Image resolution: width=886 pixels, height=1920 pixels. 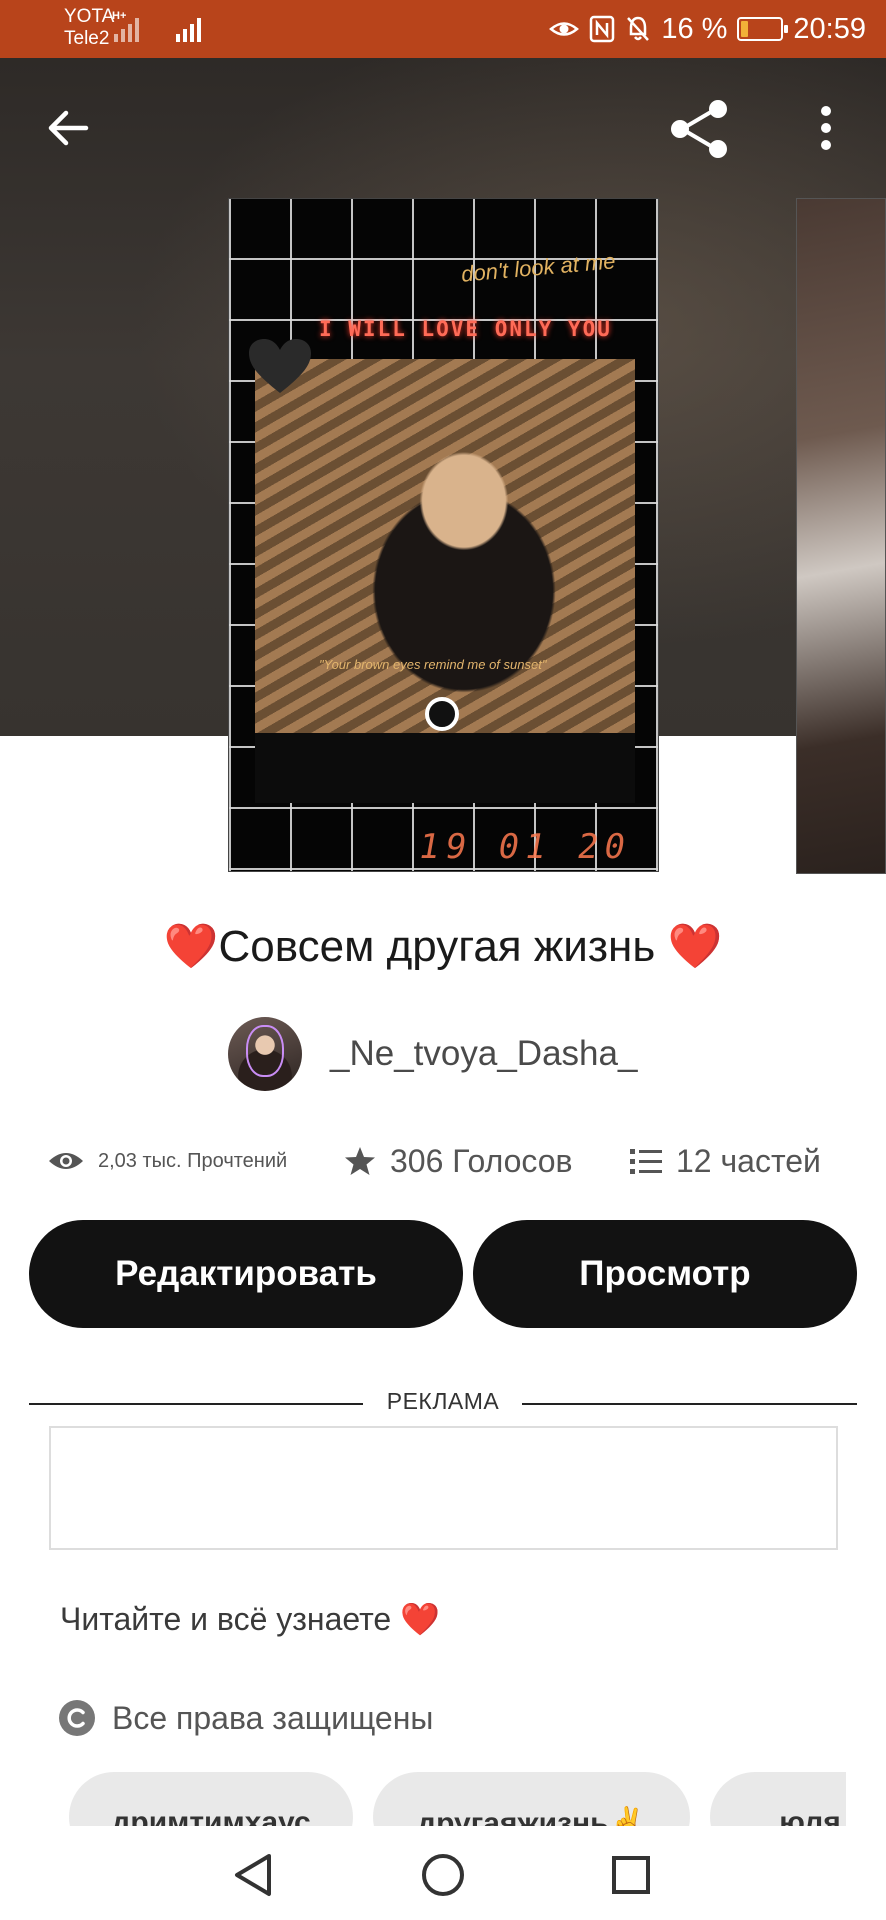 I want to click on author-name: _Ne_tvoya_Dasha_, so click(x=483, y=1054).